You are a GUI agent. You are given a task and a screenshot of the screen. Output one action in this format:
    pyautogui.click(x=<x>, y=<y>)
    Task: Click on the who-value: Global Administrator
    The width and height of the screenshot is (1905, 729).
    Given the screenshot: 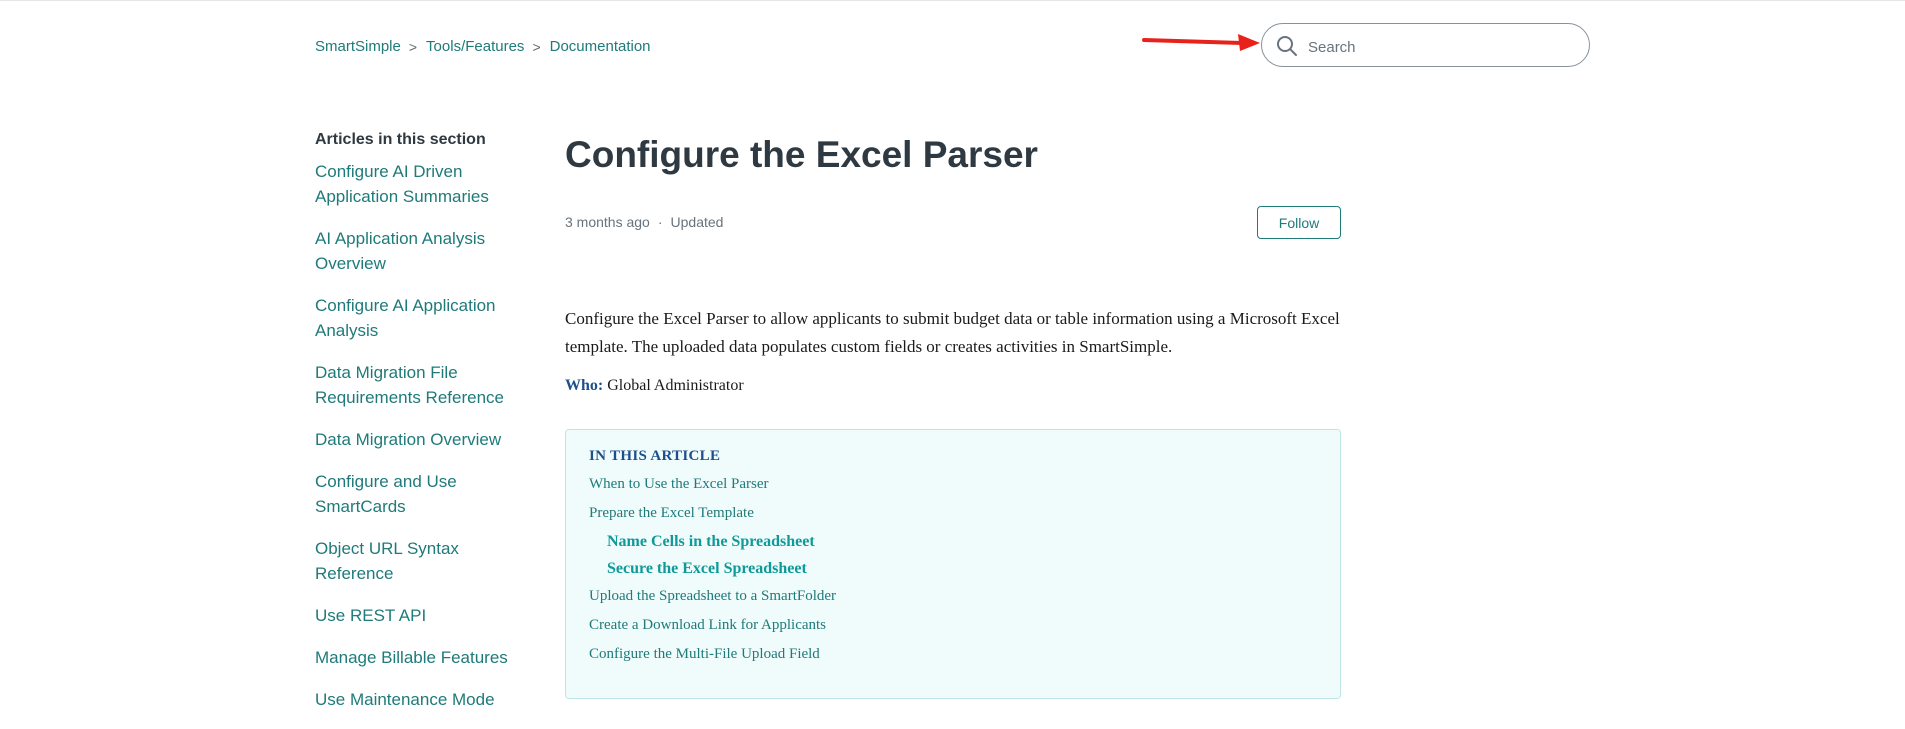 What is the action you would take?
    pyautogui.click(x=673, y=385)
    